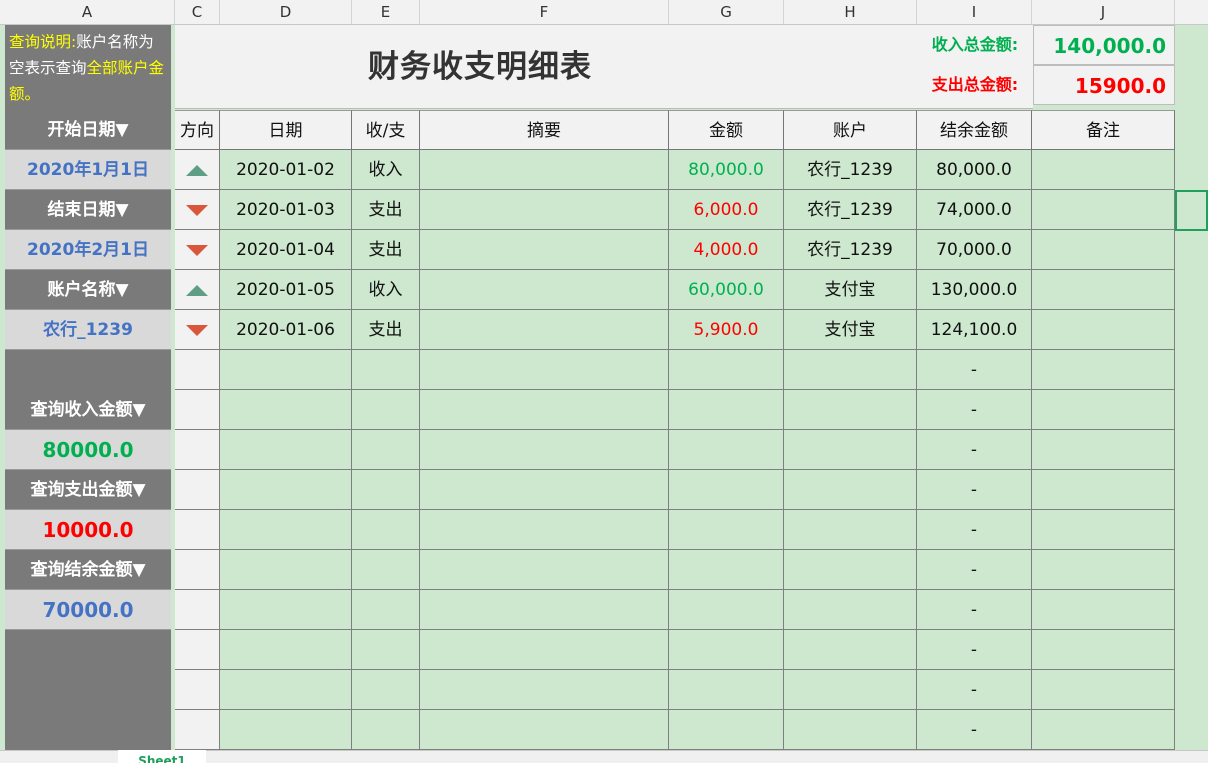 The width and height of the screenshot is (1208, 763). I want to click on filter-value-2: 农行_1239, so click(88, 330).